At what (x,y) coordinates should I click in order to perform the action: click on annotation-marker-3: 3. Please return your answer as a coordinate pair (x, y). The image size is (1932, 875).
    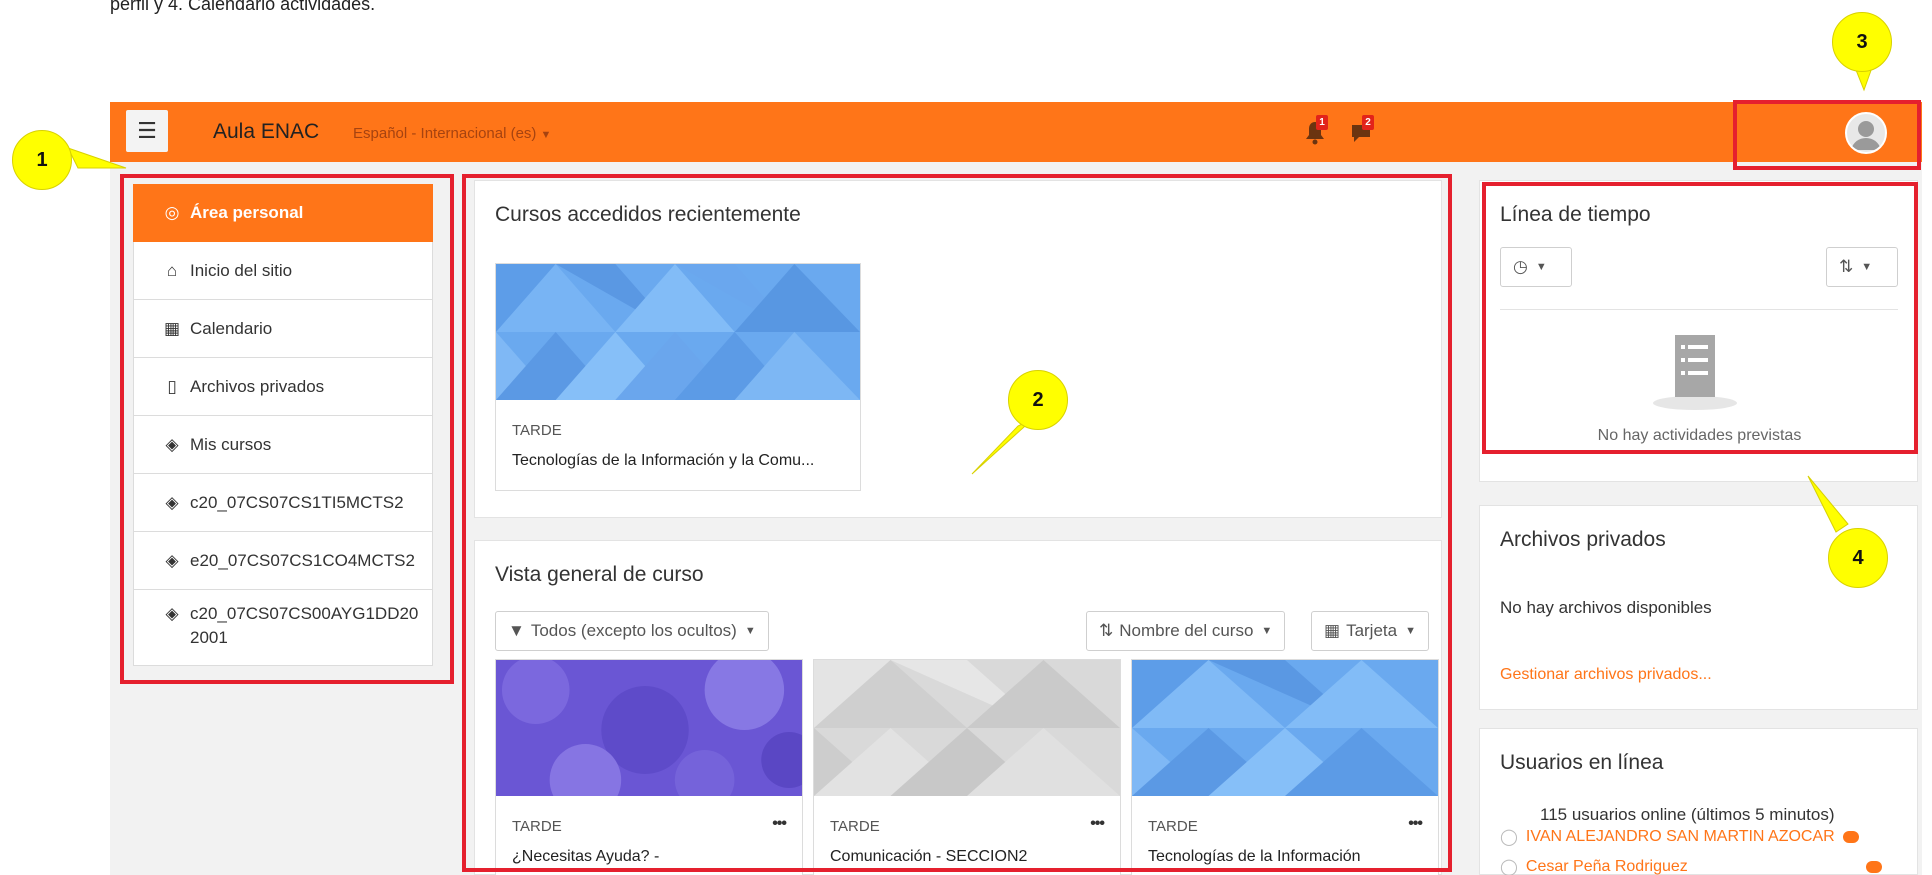
    Looking at the image, I should click on (1862, 42).